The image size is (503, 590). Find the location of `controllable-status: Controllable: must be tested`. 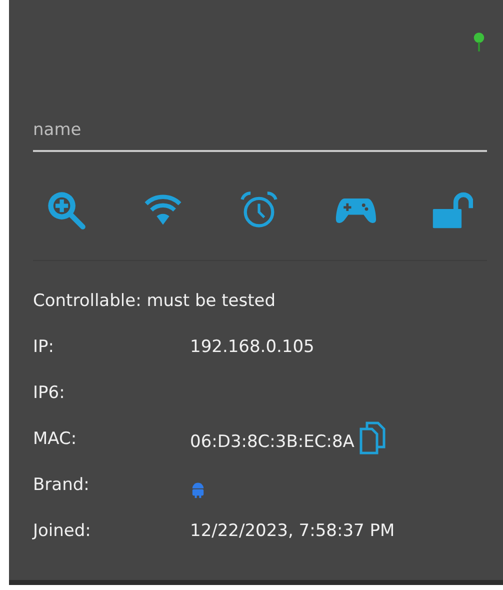

controllable-status: Controllable: must be tested is located at coordinates (155, 302).